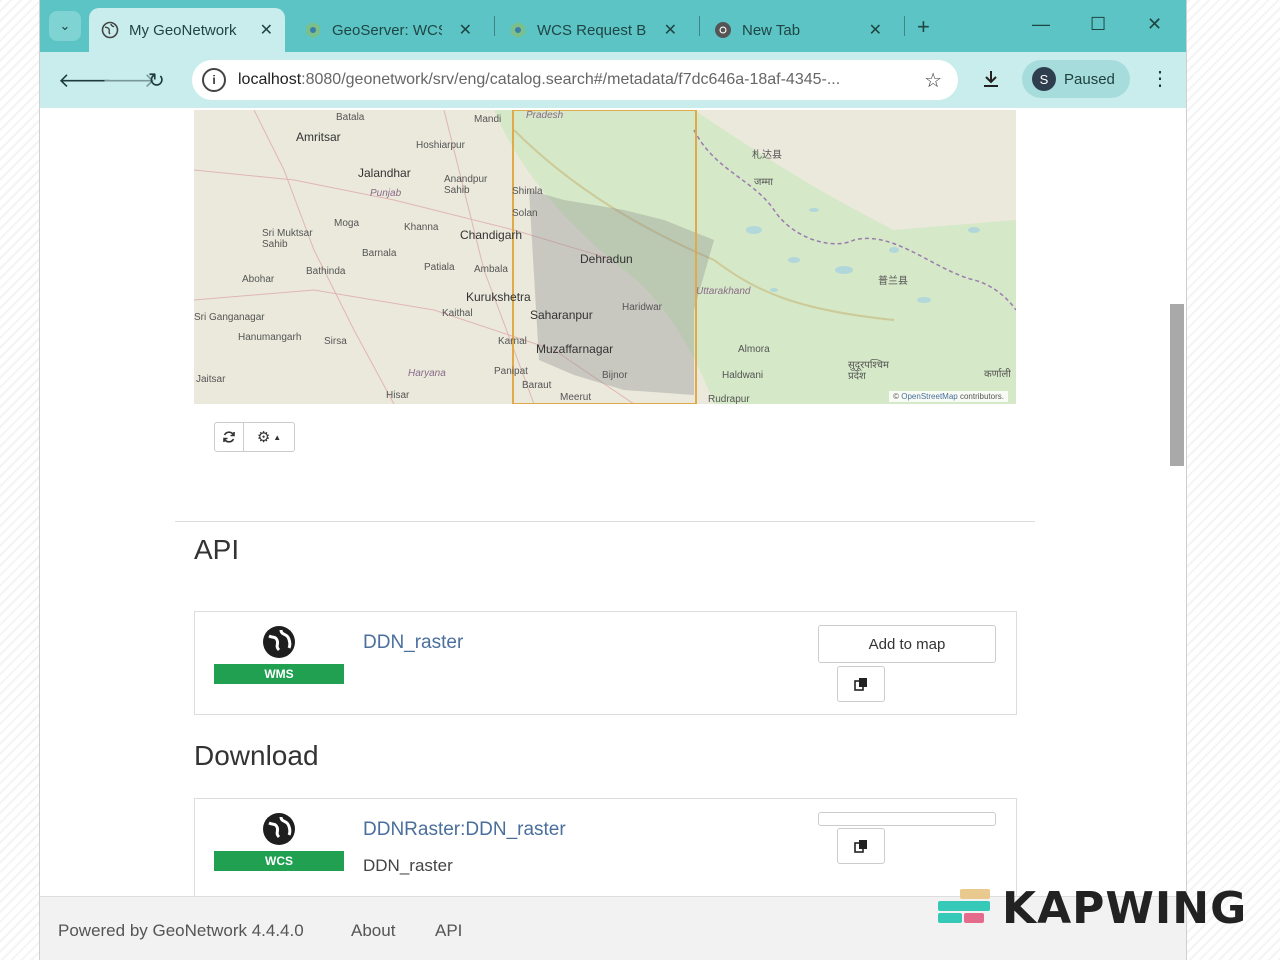 The width and height of the screenshot is (1280, 960). Describe the element at coordinates (929, 396) in the screenshot. I see `osm-link: OpenStreetMap` at that location.